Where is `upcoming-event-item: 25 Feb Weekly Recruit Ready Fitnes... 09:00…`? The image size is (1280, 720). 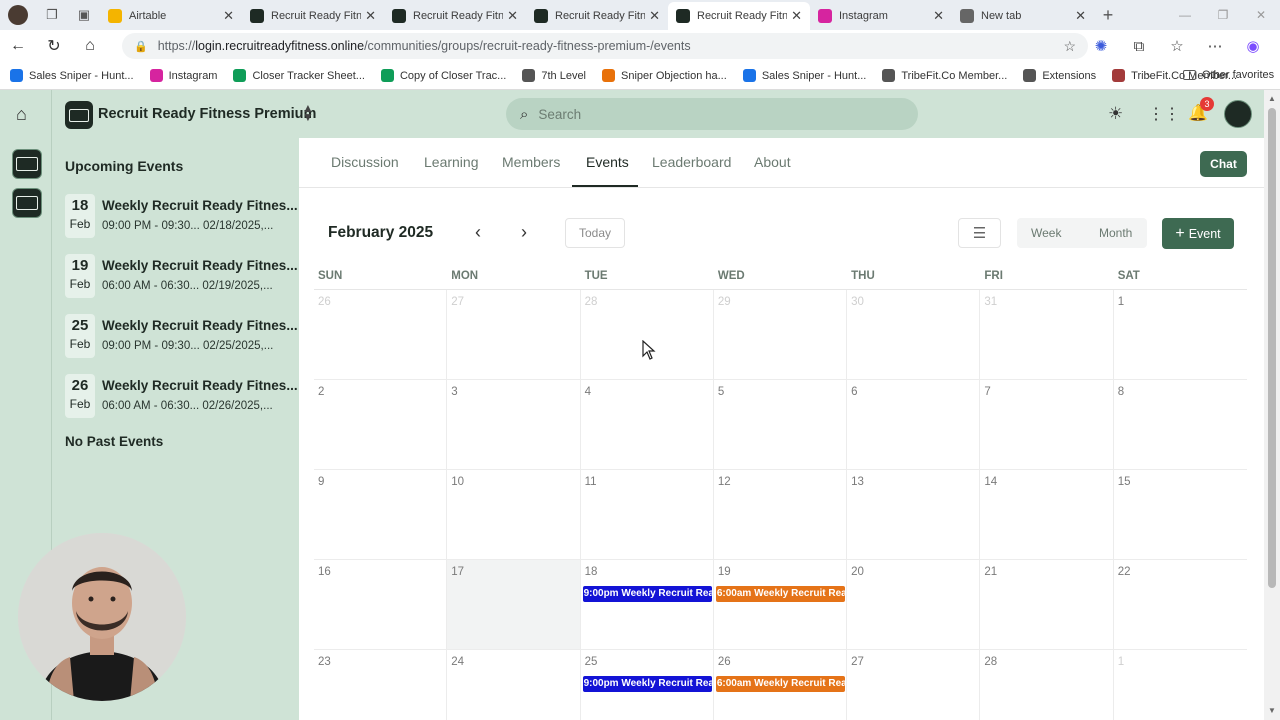 upcoming-event-item: 25 Feb Weekly Recruit Ready Fitnes... 09:00… is located at coordinates (181, 338).